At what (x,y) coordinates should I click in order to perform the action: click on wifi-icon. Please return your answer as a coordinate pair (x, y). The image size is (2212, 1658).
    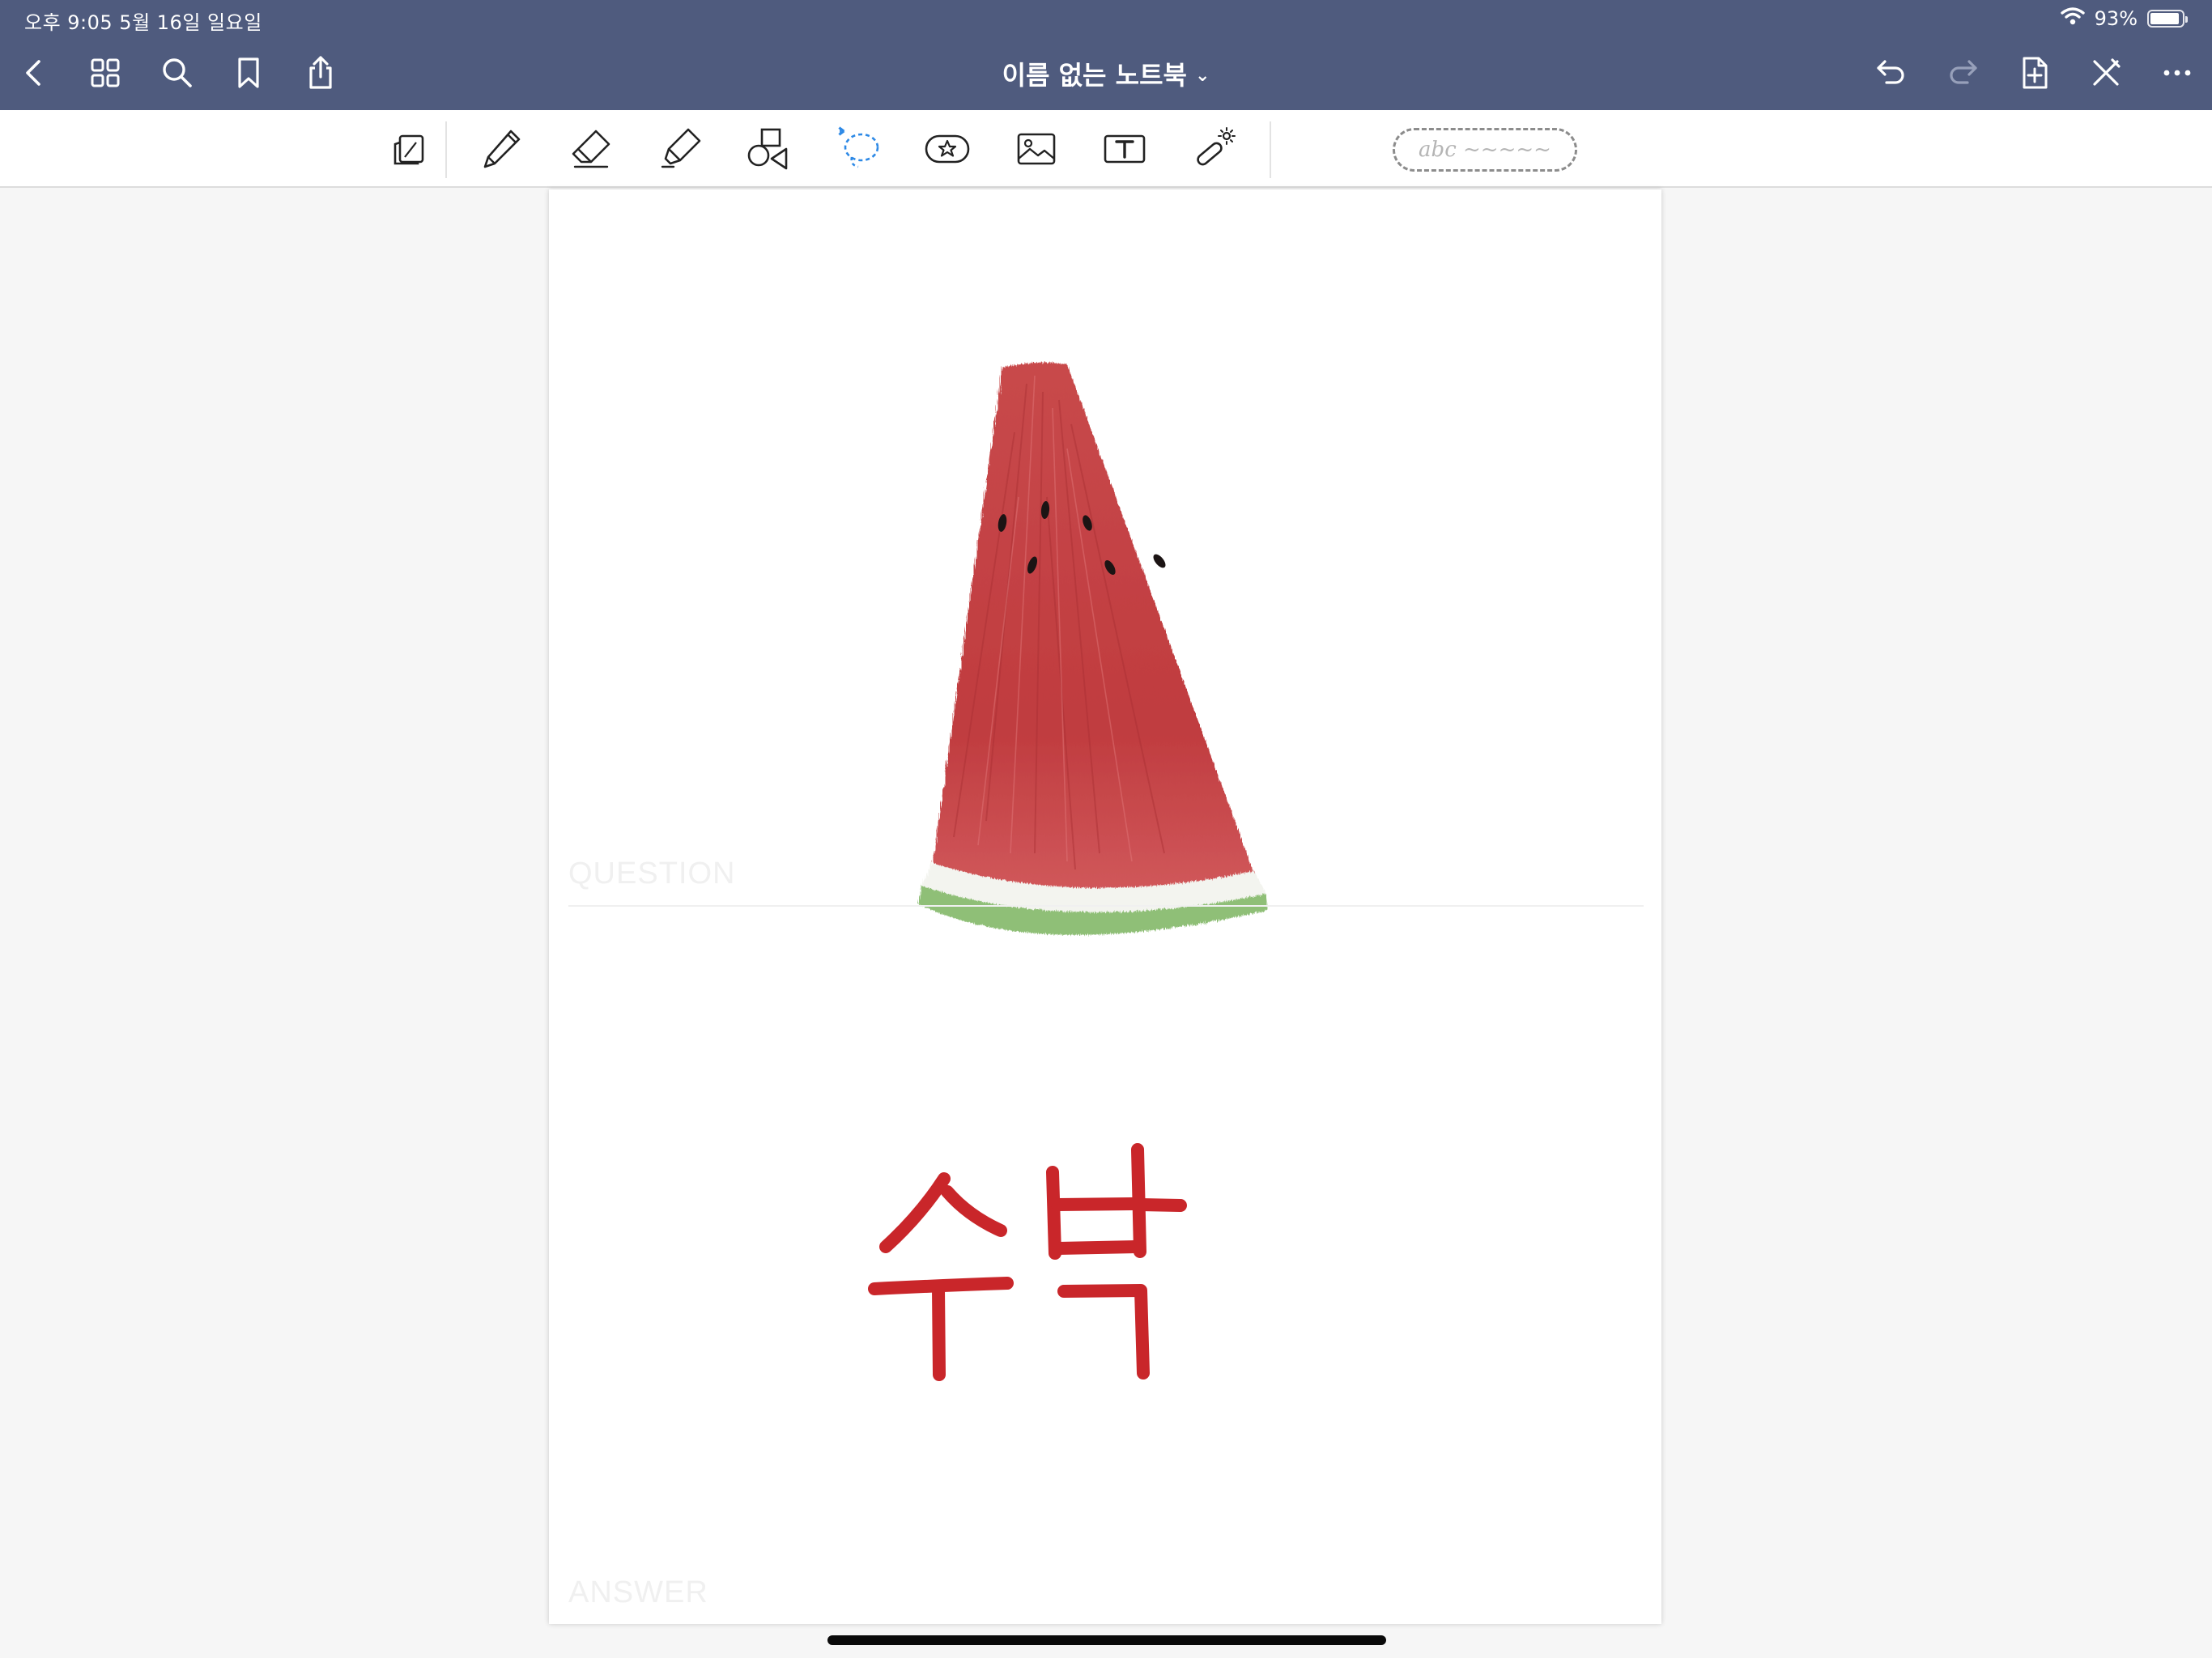
    Looking at the image, I should click on (2072, 18).